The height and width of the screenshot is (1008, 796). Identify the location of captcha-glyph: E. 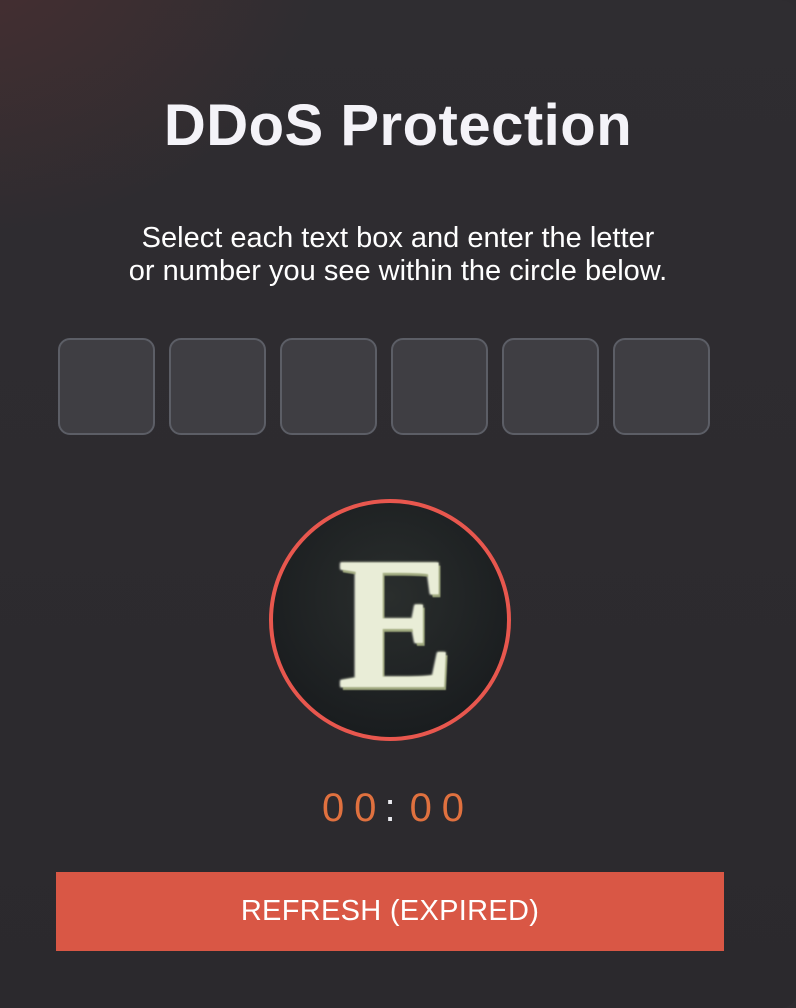
(396, 624).